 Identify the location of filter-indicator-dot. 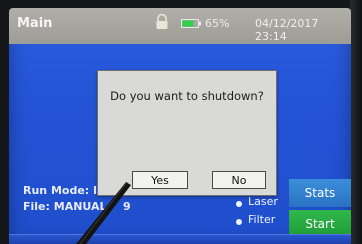
(239, 222).